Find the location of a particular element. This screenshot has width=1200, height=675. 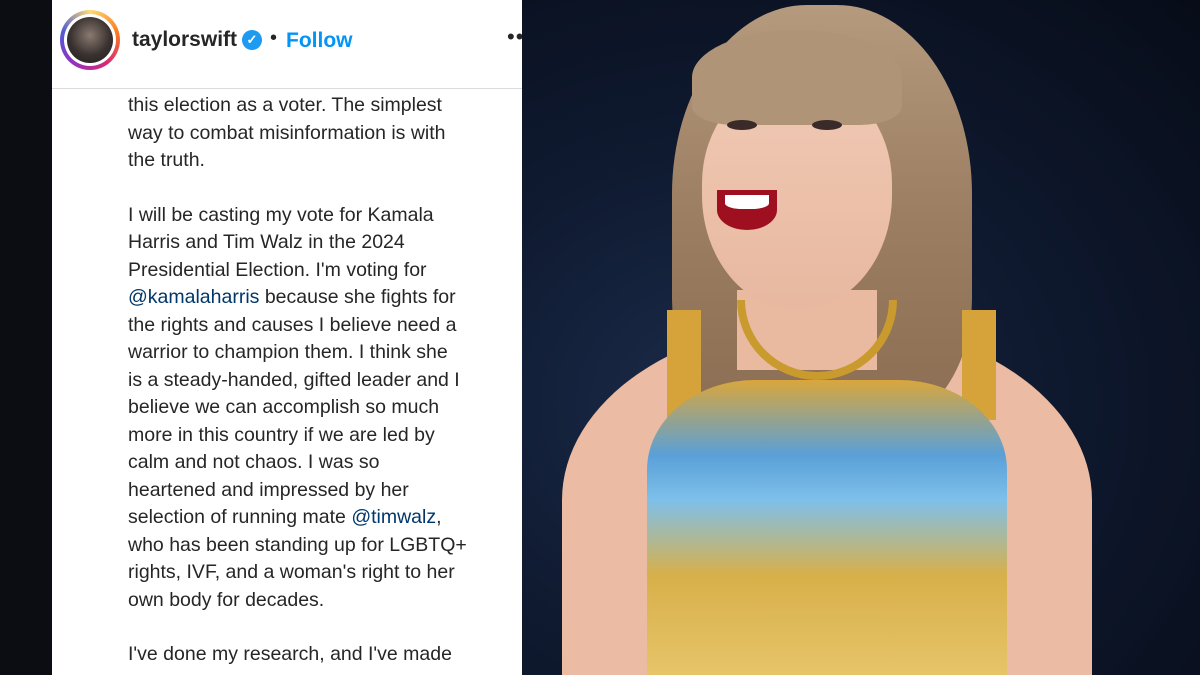

caption-line: rights, IVF, and a woman's right to her is located at coordinates (291, 572).